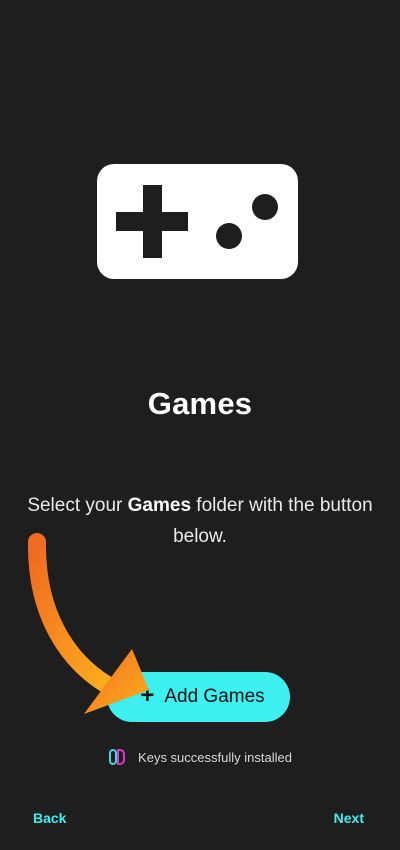  Describe the element at coordinates (117, 757) in the screenshot. I see `switch-controller-icon` at that location.